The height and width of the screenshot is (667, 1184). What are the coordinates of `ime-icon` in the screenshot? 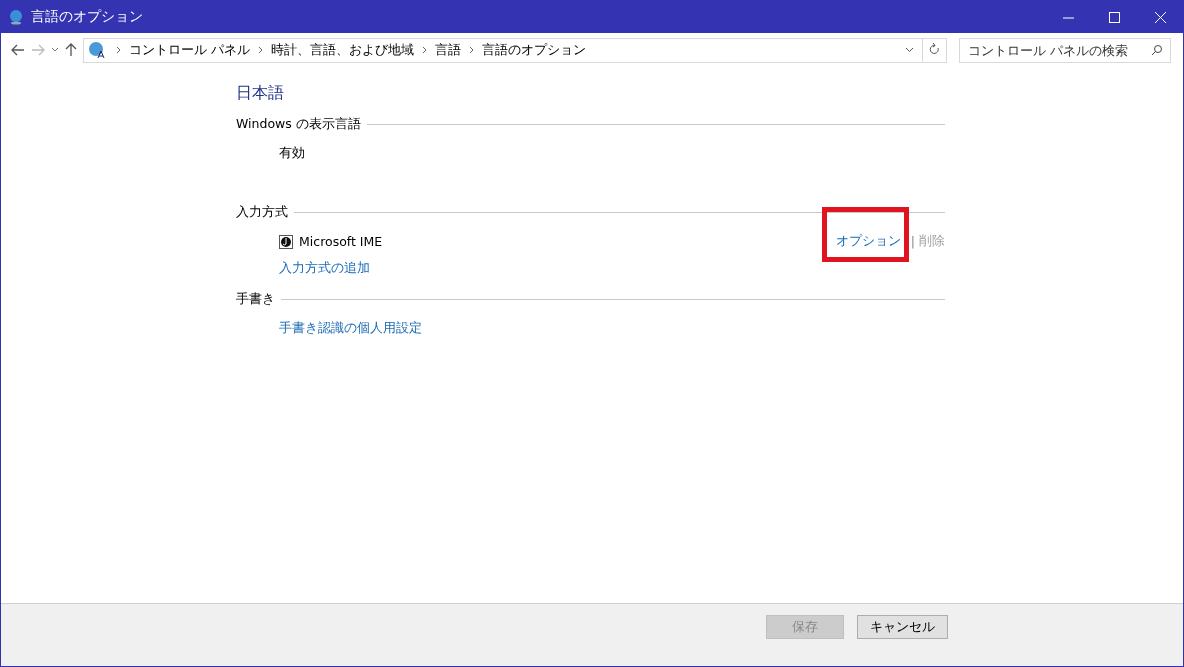 It's located at (286, 241).